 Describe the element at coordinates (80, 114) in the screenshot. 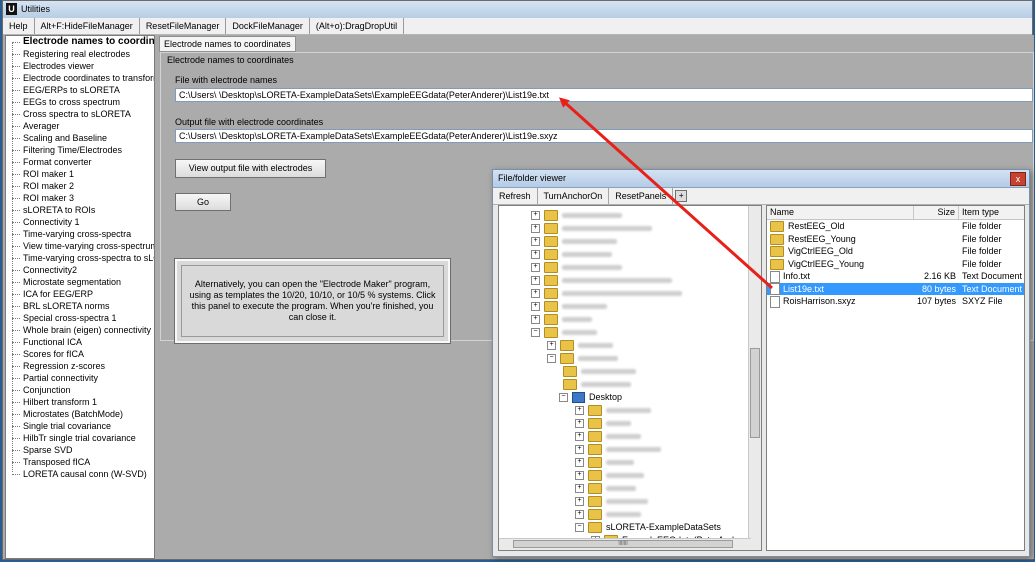

I see `sidebar-item: Cross spectra to sLORETA` at that location.